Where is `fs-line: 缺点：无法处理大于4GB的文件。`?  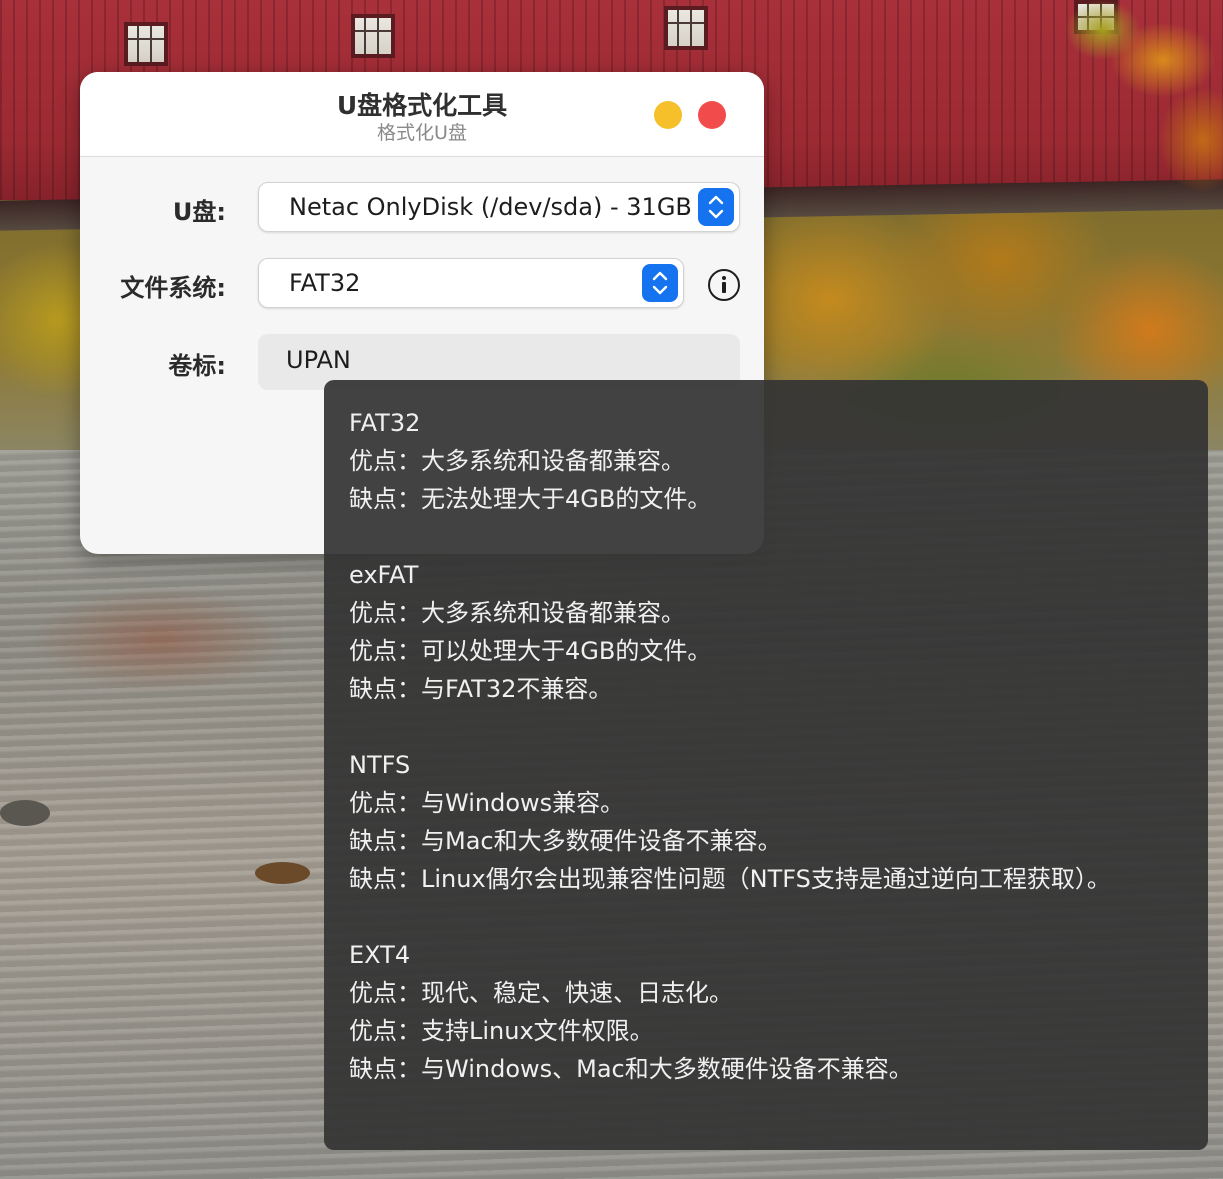 fs-line: 缺点：无法处理大于4GB的文件。 is located at coordinates (530, 499).